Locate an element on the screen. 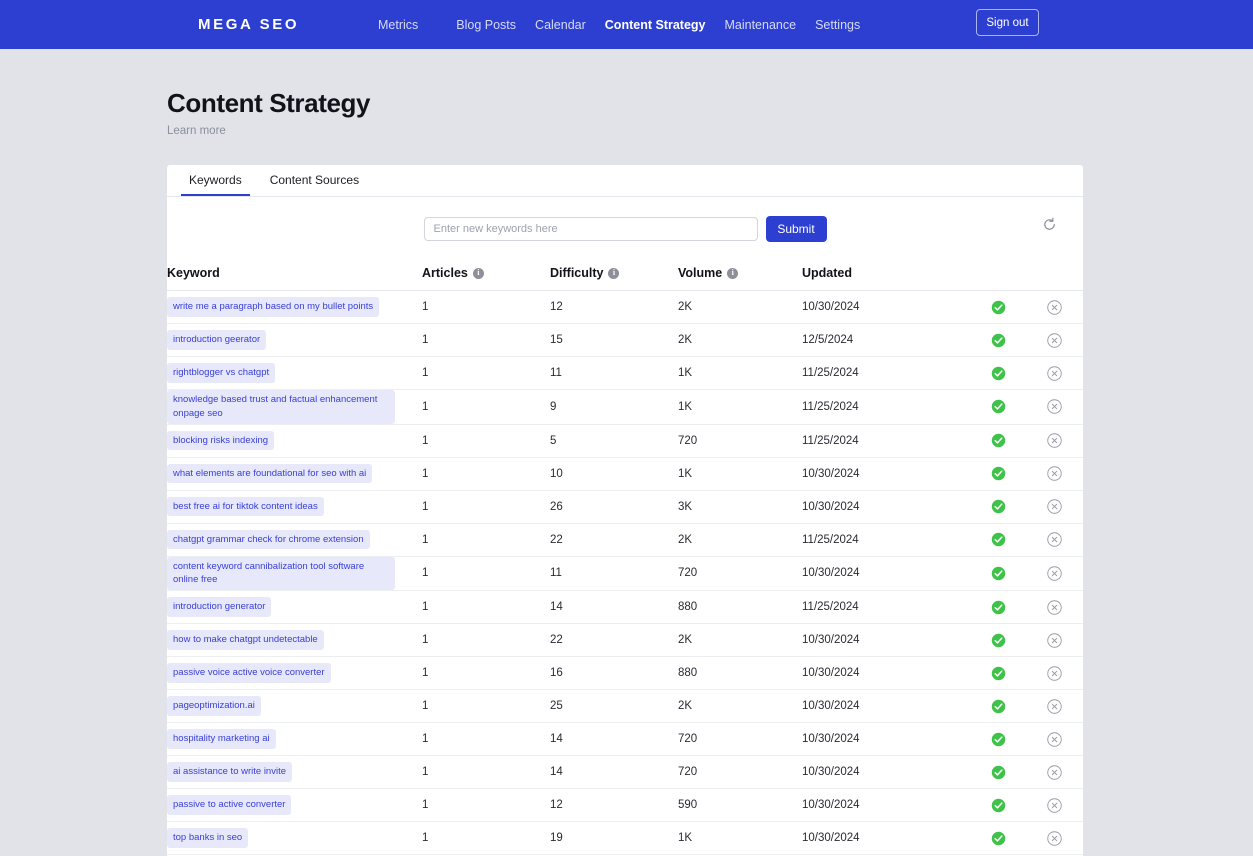 The image size is (1253, 856). tab-content-sources: Content Sources is located at coordinates (314, 184).